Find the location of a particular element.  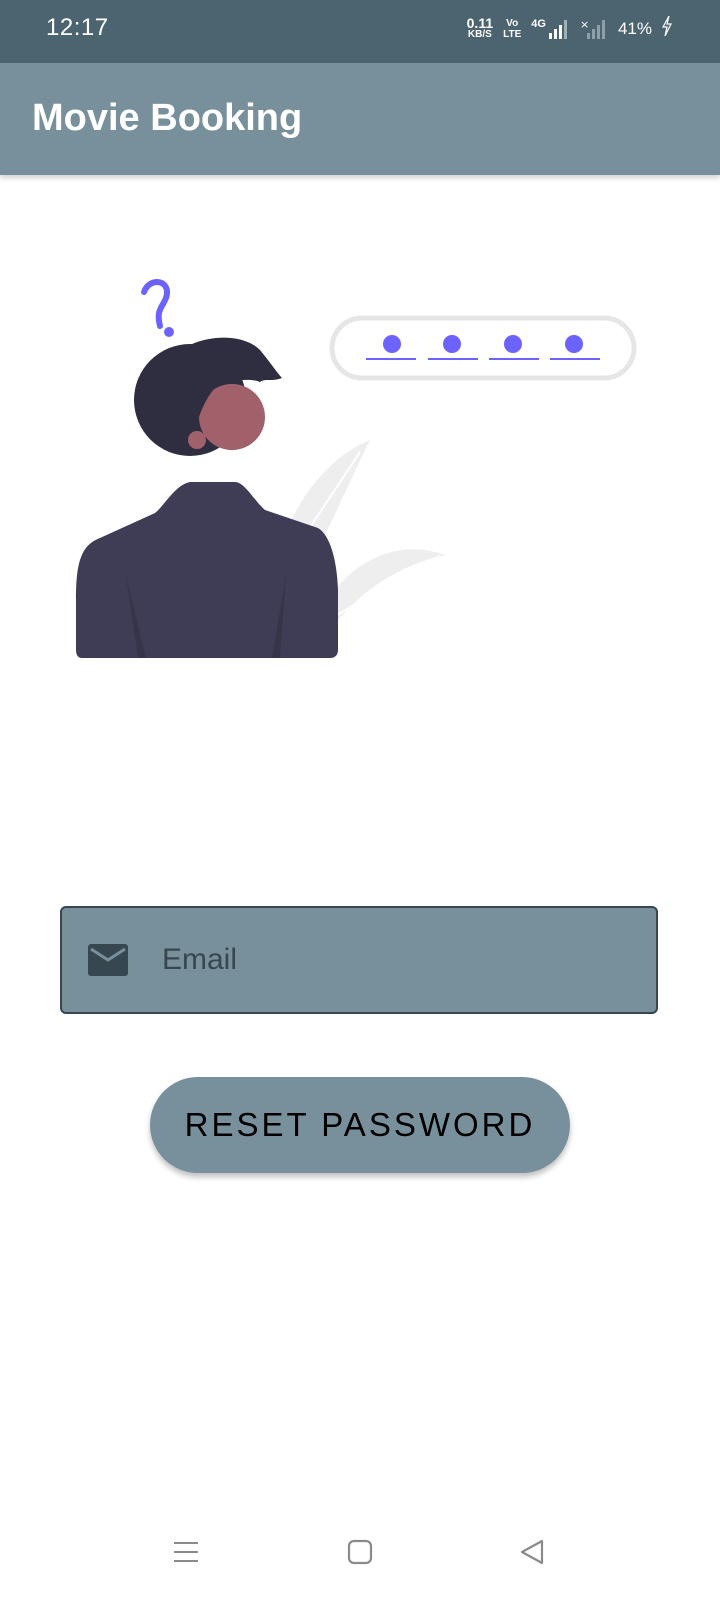

network-type: 4G is located at coordinates (538, 23).